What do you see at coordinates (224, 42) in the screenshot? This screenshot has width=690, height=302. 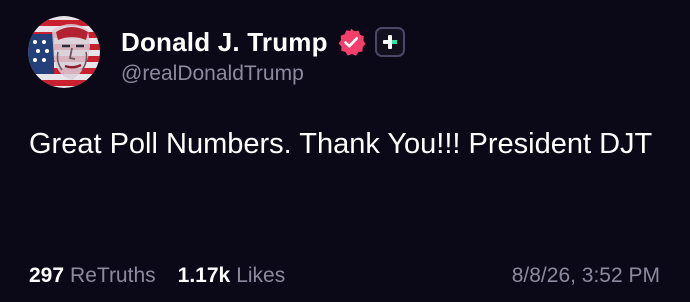 I see `display-name: Donald J. Trump` at bounding box center [224, 42].